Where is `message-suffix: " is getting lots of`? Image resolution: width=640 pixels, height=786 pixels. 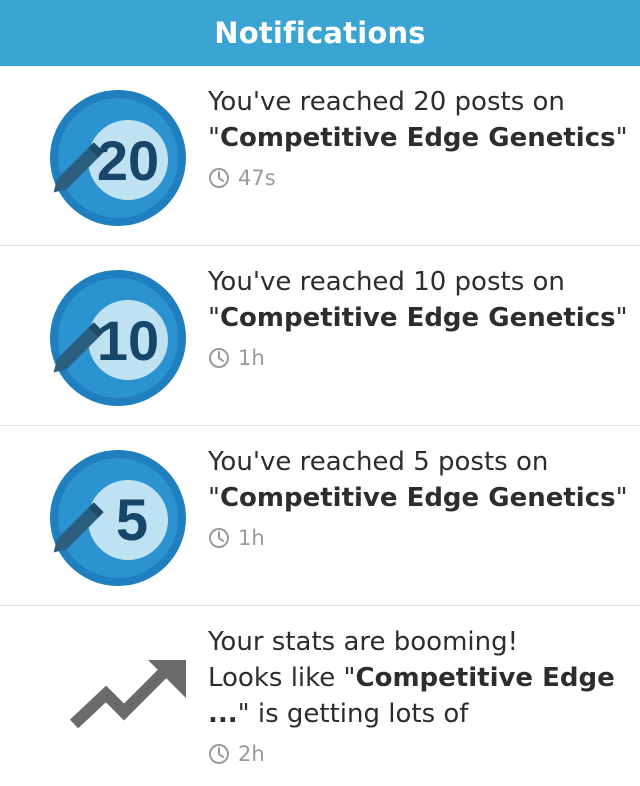 message-suffix: " is getting lots of is located at coordinates (353, 714).